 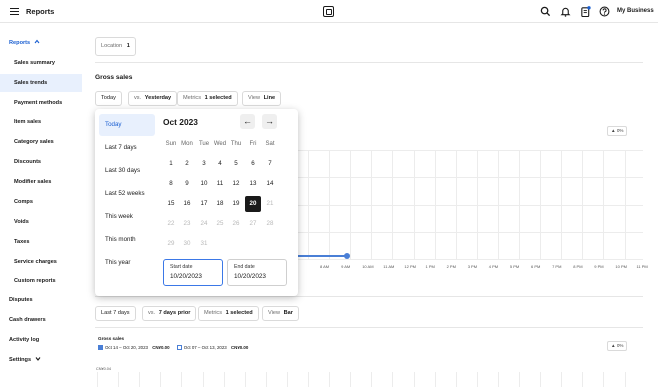 What do you see at coordinates (270, 204) in the screenshot?
I see `calendar-day: 21` at bounding box center [270, 204].